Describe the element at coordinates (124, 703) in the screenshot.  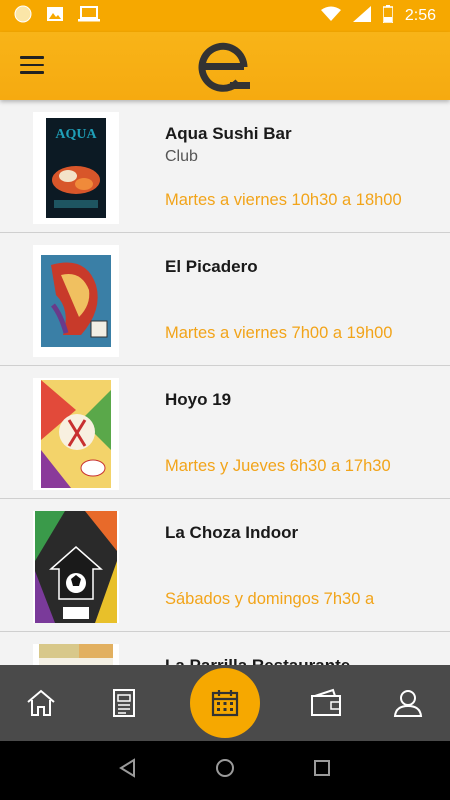
I see `news-icon` at that location.